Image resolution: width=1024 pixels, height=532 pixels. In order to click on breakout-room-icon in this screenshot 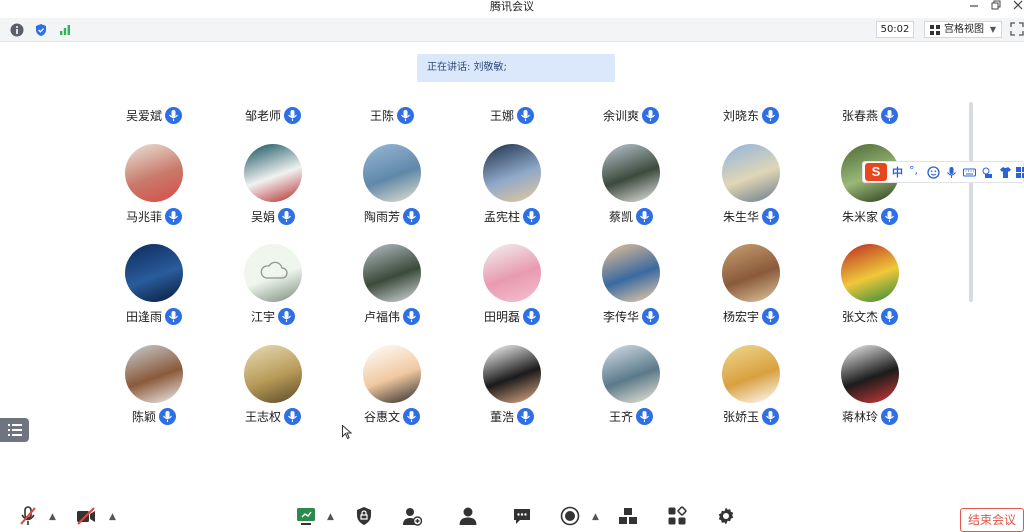, I will do `click(628, 516)`.